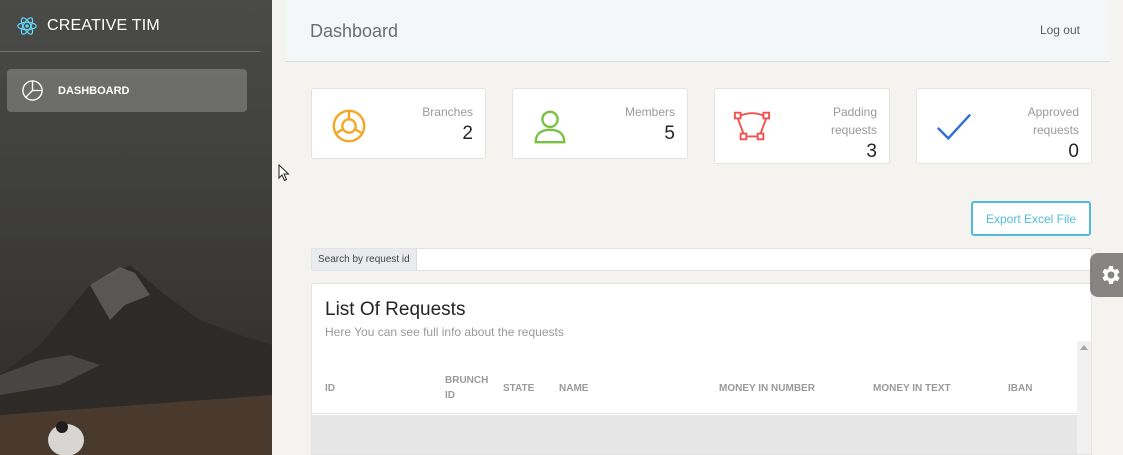 The width and height of the screenshot is (1123, 455). What do you see at coordinates (912, 388) in the screenshot?
I see `column-header-money-in-text: MONEY IN TEXT` at bounding box center [912, 388].